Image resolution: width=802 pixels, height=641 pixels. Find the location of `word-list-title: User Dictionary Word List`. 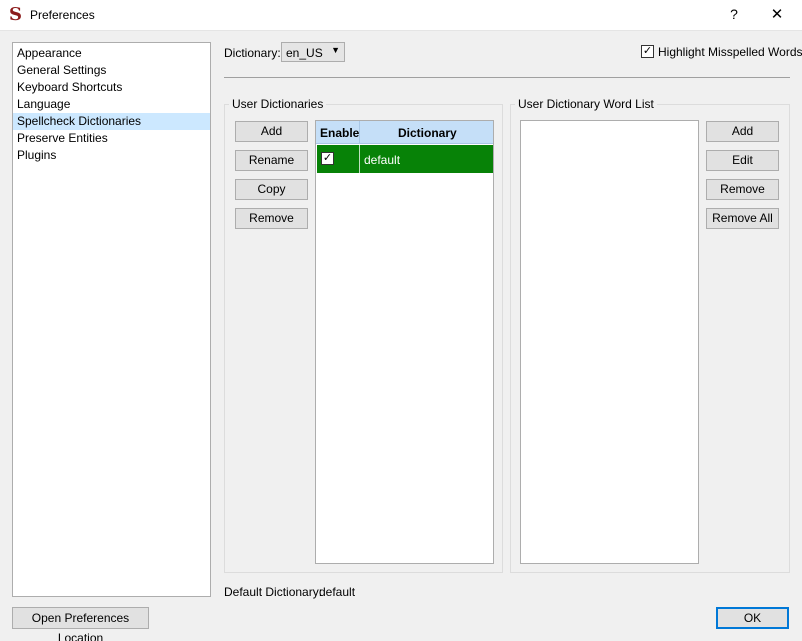

word-list-title: User Dictionary Word List is located at coordinates (586, 104).